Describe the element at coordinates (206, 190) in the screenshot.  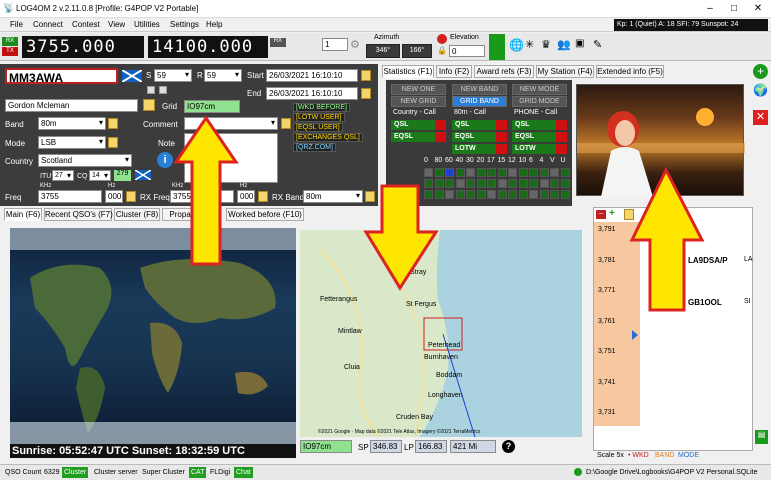
I see `arrow-up-grid` at that location.